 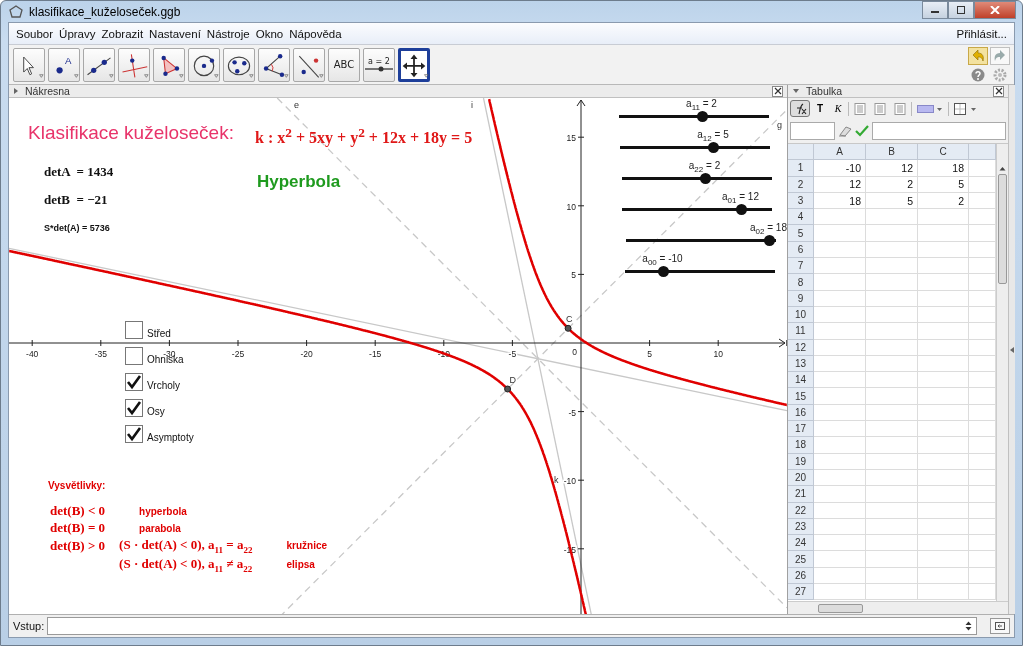 I want to click on row-header: 11, so click(x=801, y=331).